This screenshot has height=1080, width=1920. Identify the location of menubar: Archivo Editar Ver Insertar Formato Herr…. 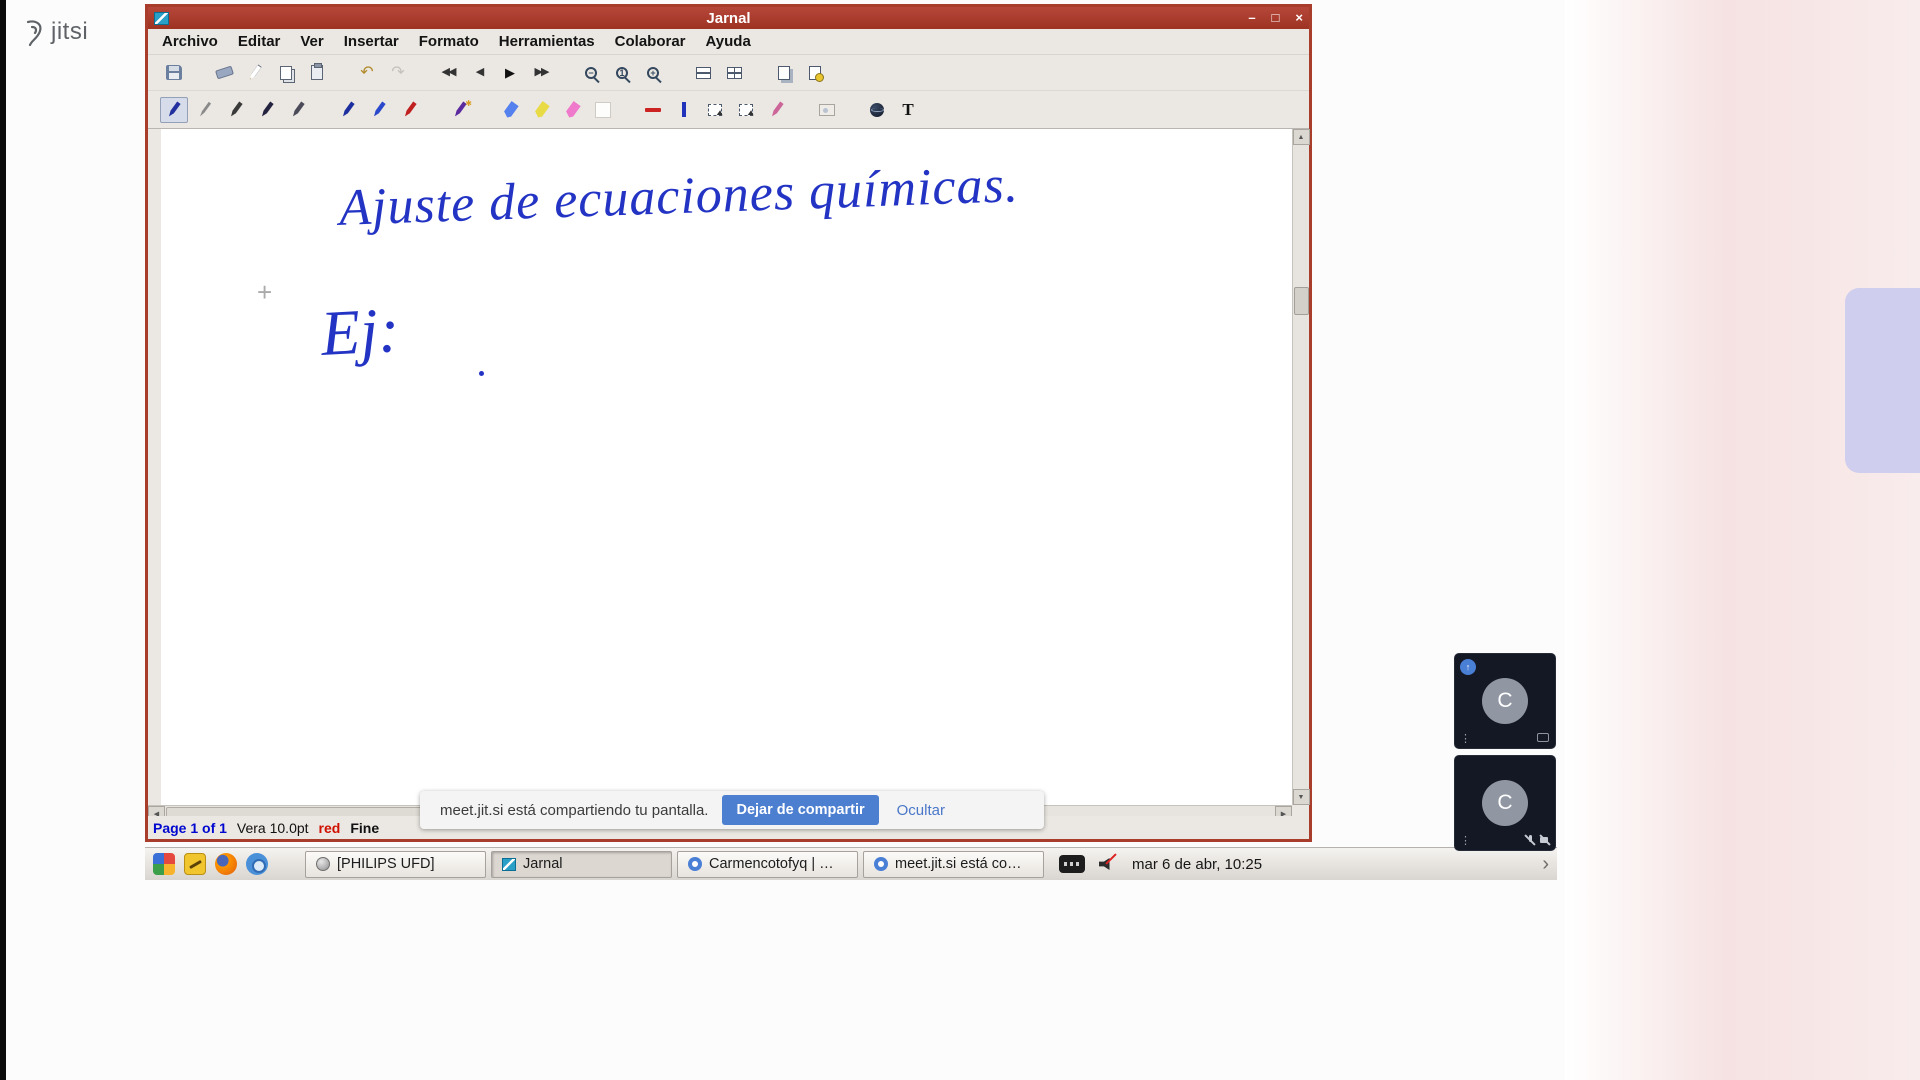
(728, 42).